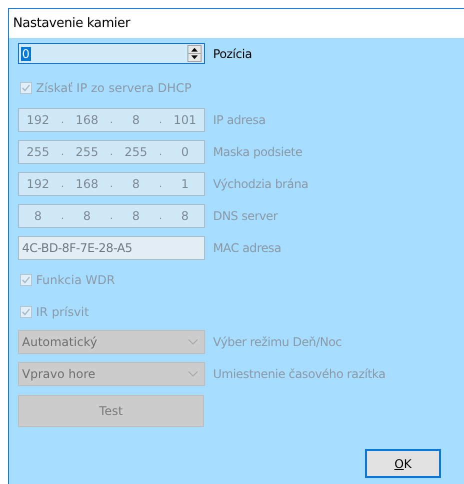 This screenshot has height=484, width=464. Describe the element at coordinates (299, 374) in the screenshot. I see `field-label: Umiestnenie časového razítka` at that location.